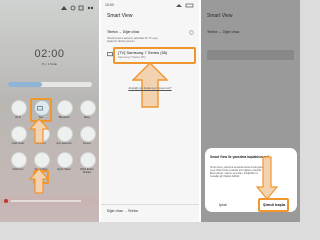 The width and height of the screenshot is (320, 240). I want to click on tile-label: Bluetooth, so click(64, 117).